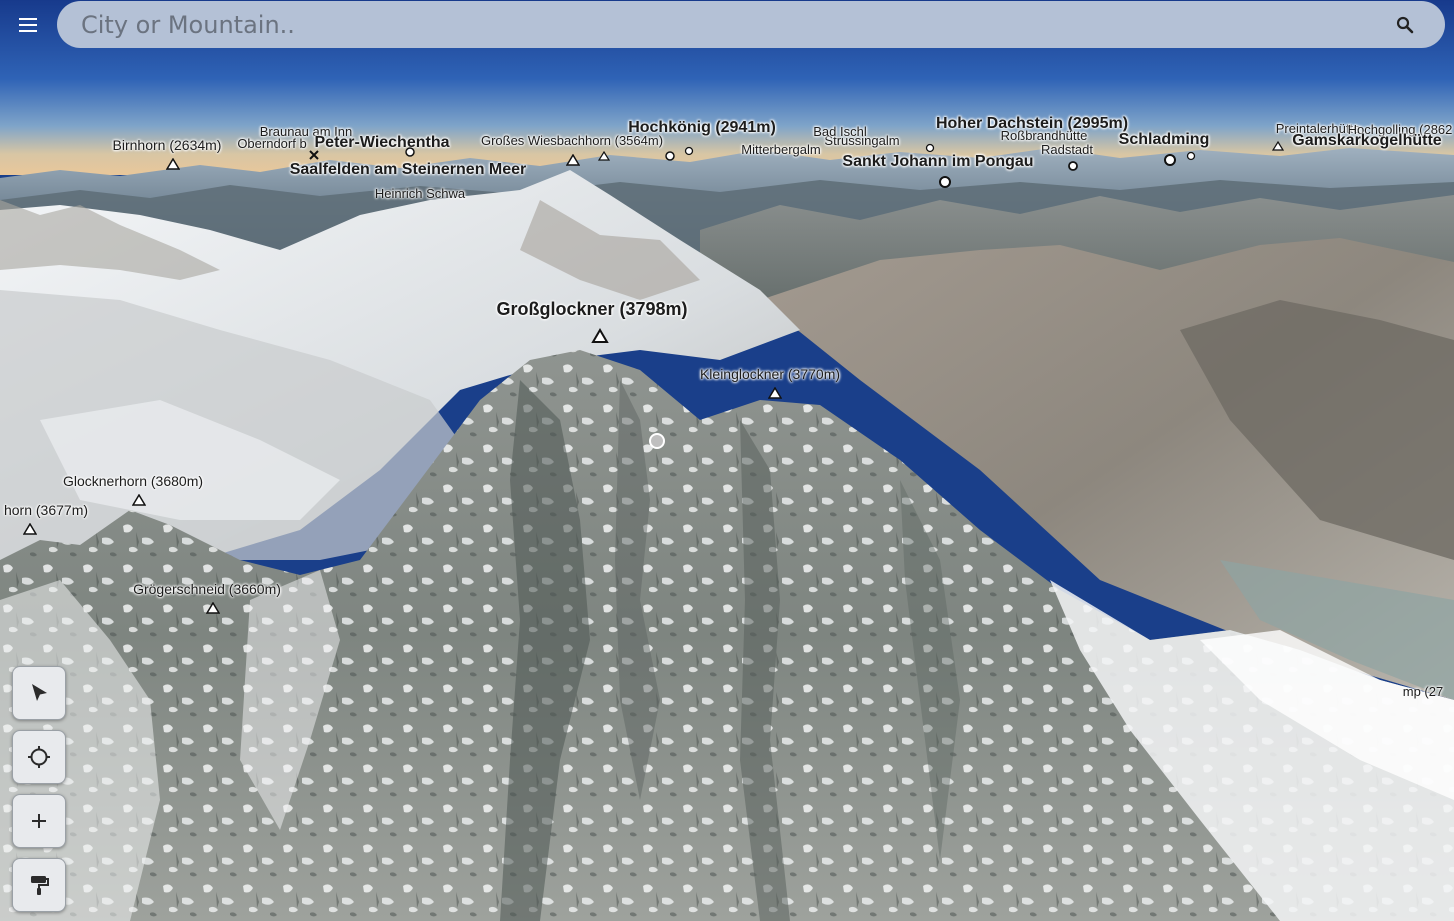 This screenshot has height=921, width=1454. I want to click on map-label-right-edge: mp (27, so click(1423, 691).